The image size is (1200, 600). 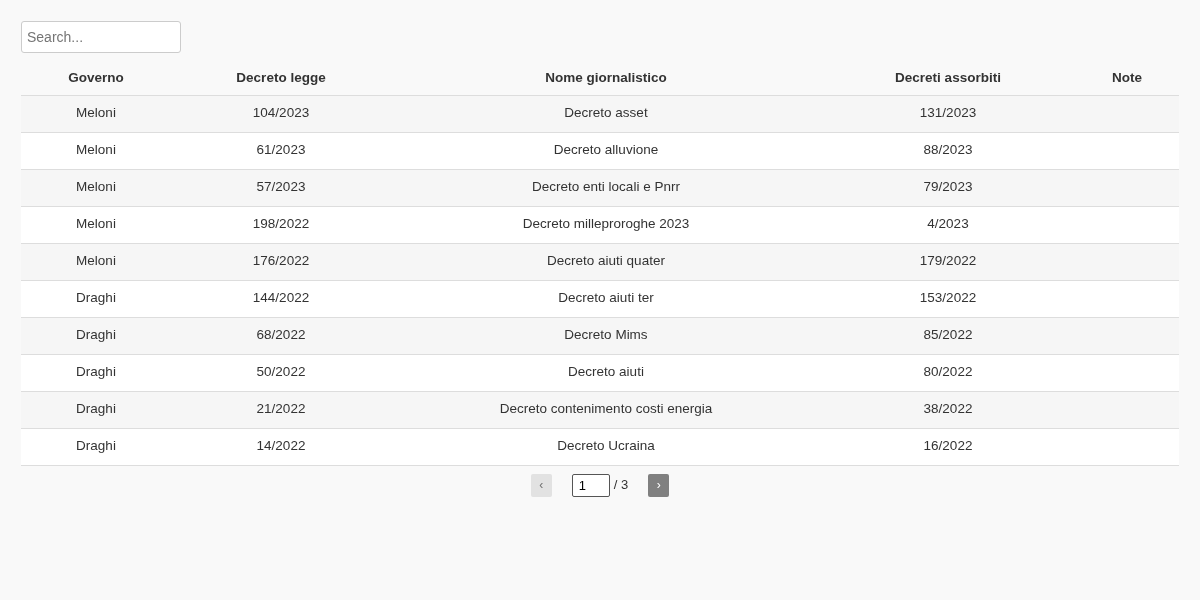 I want to click on table-cell: Decreto milleproroghe 2023, so click(x=606, y=224).